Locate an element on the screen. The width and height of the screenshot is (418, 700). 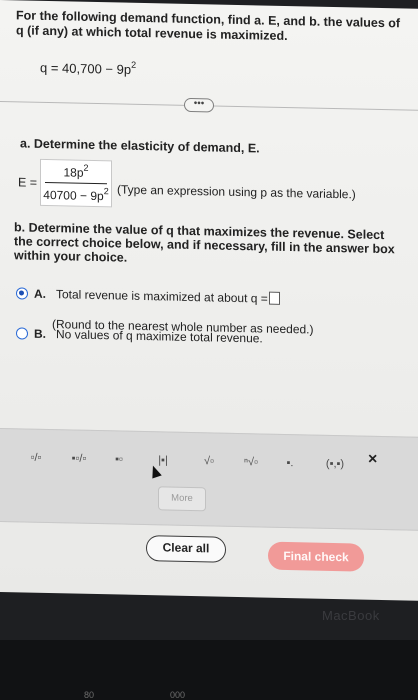
fraction-denominator: 40700 − 9p2 is located at coordinates (76, 194).